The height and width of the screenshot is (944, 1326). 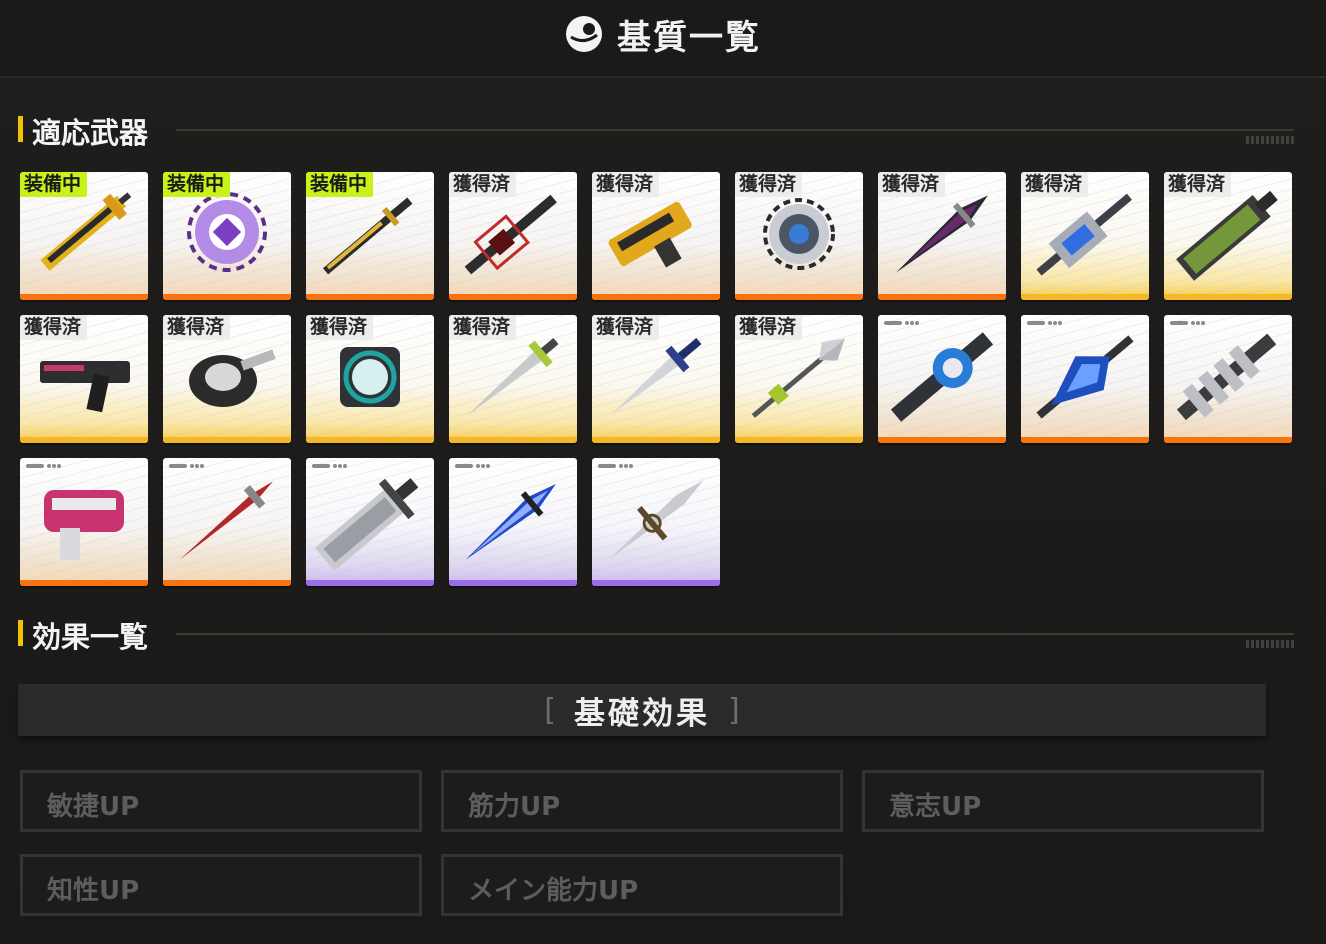 What do you see at coordinates (221, 801) in the screenshot?
I see `effect-option-agility: 敏捷UP` at bounding box center [221, 801].